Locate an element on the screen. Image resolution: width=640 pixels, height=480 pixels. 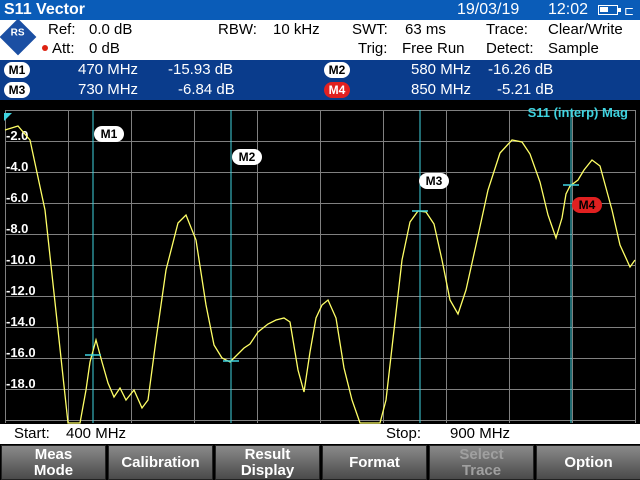
ref-value: 0.0 dB is located at coordinates (110, 29).